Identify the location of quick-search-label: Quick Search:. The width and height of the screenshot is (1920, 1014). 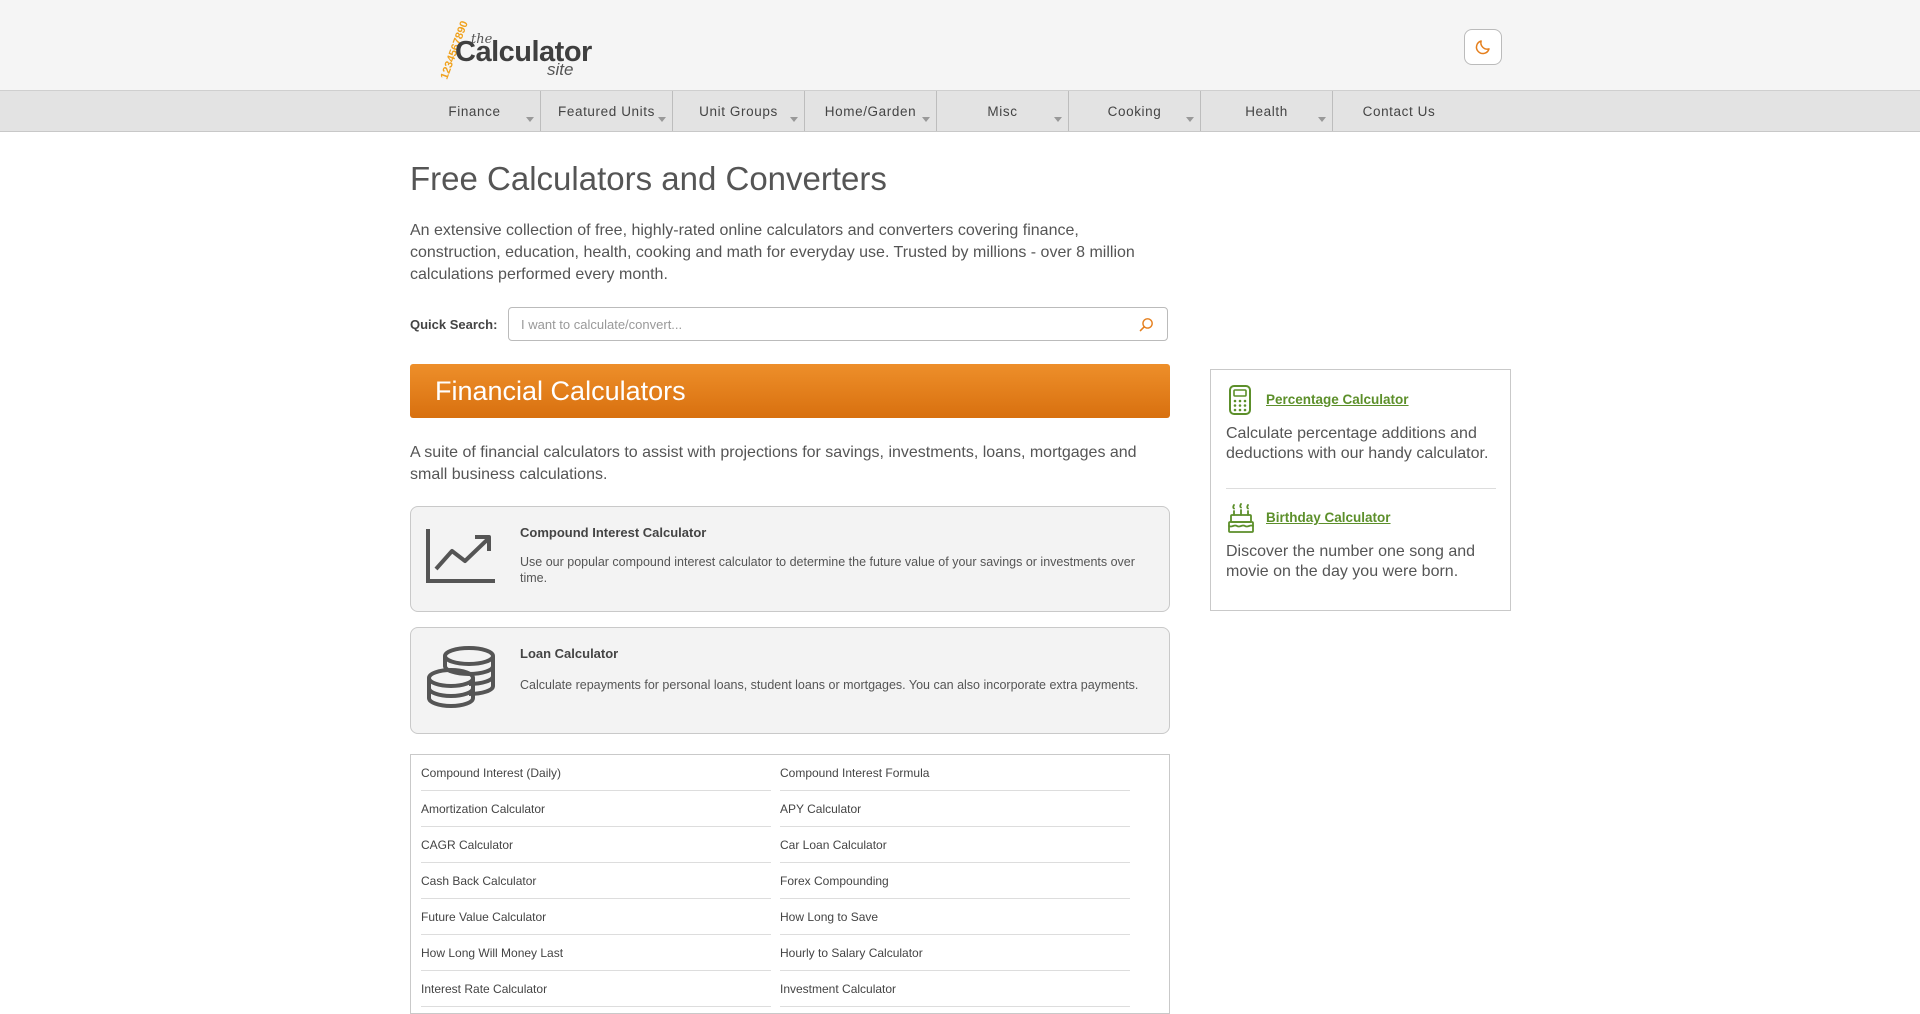
(454, 324).